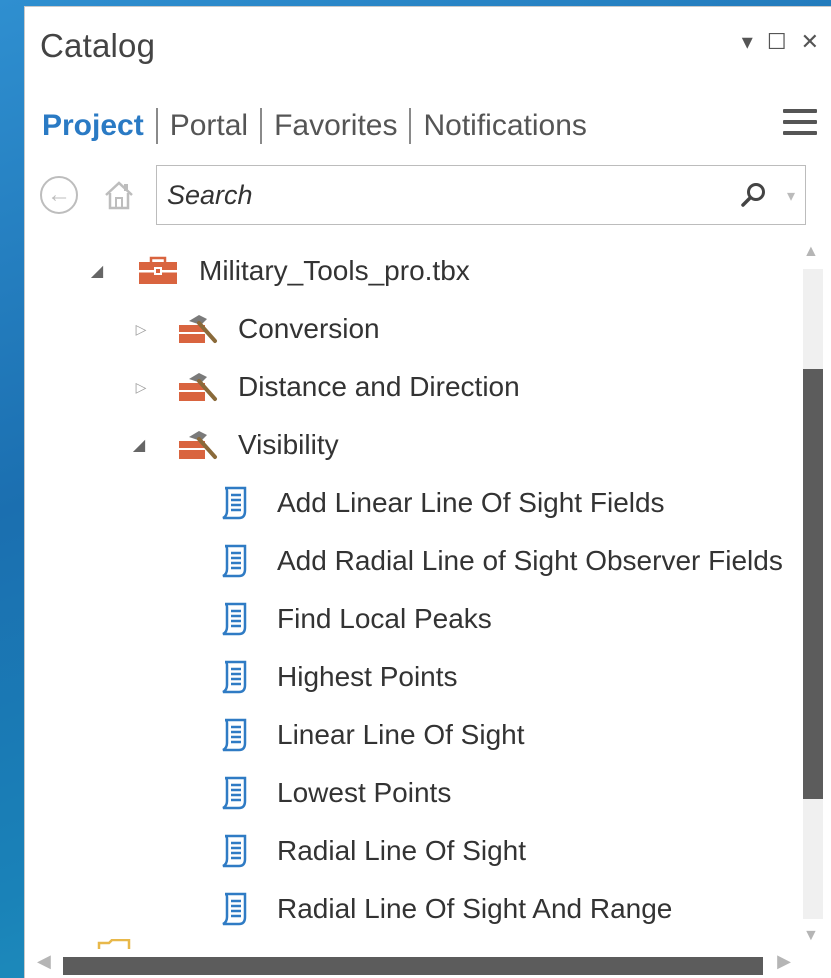 Image resolution: width=831 pixels, height=978 pixels. Describe the element at coordinates (334, 270) in the screenshot. I see `toolbox-label: Military_Tools_pro.tbx` at that location.